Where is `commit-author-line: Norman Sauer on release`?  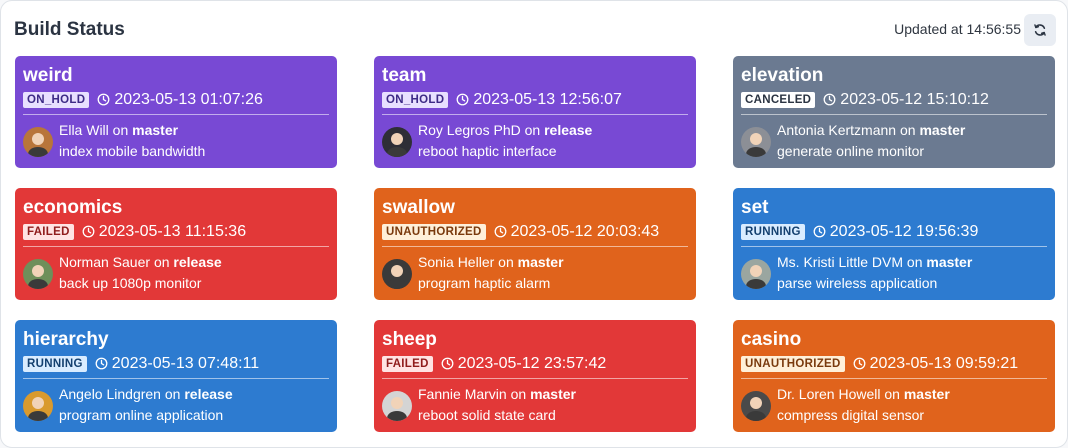
commit-author-line: Norman Sauer on release is located at coordinates (140, 262).